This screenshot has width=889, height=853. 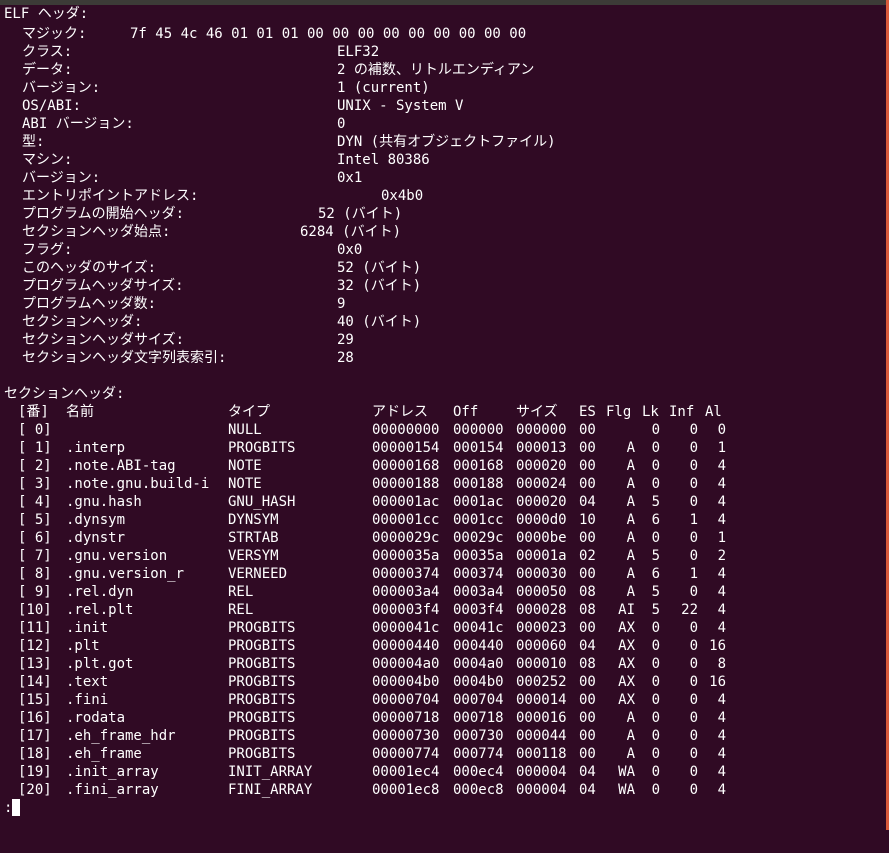 I want to click on field-label: セクションヘッダサイズ:, so click(x=103, y=340).